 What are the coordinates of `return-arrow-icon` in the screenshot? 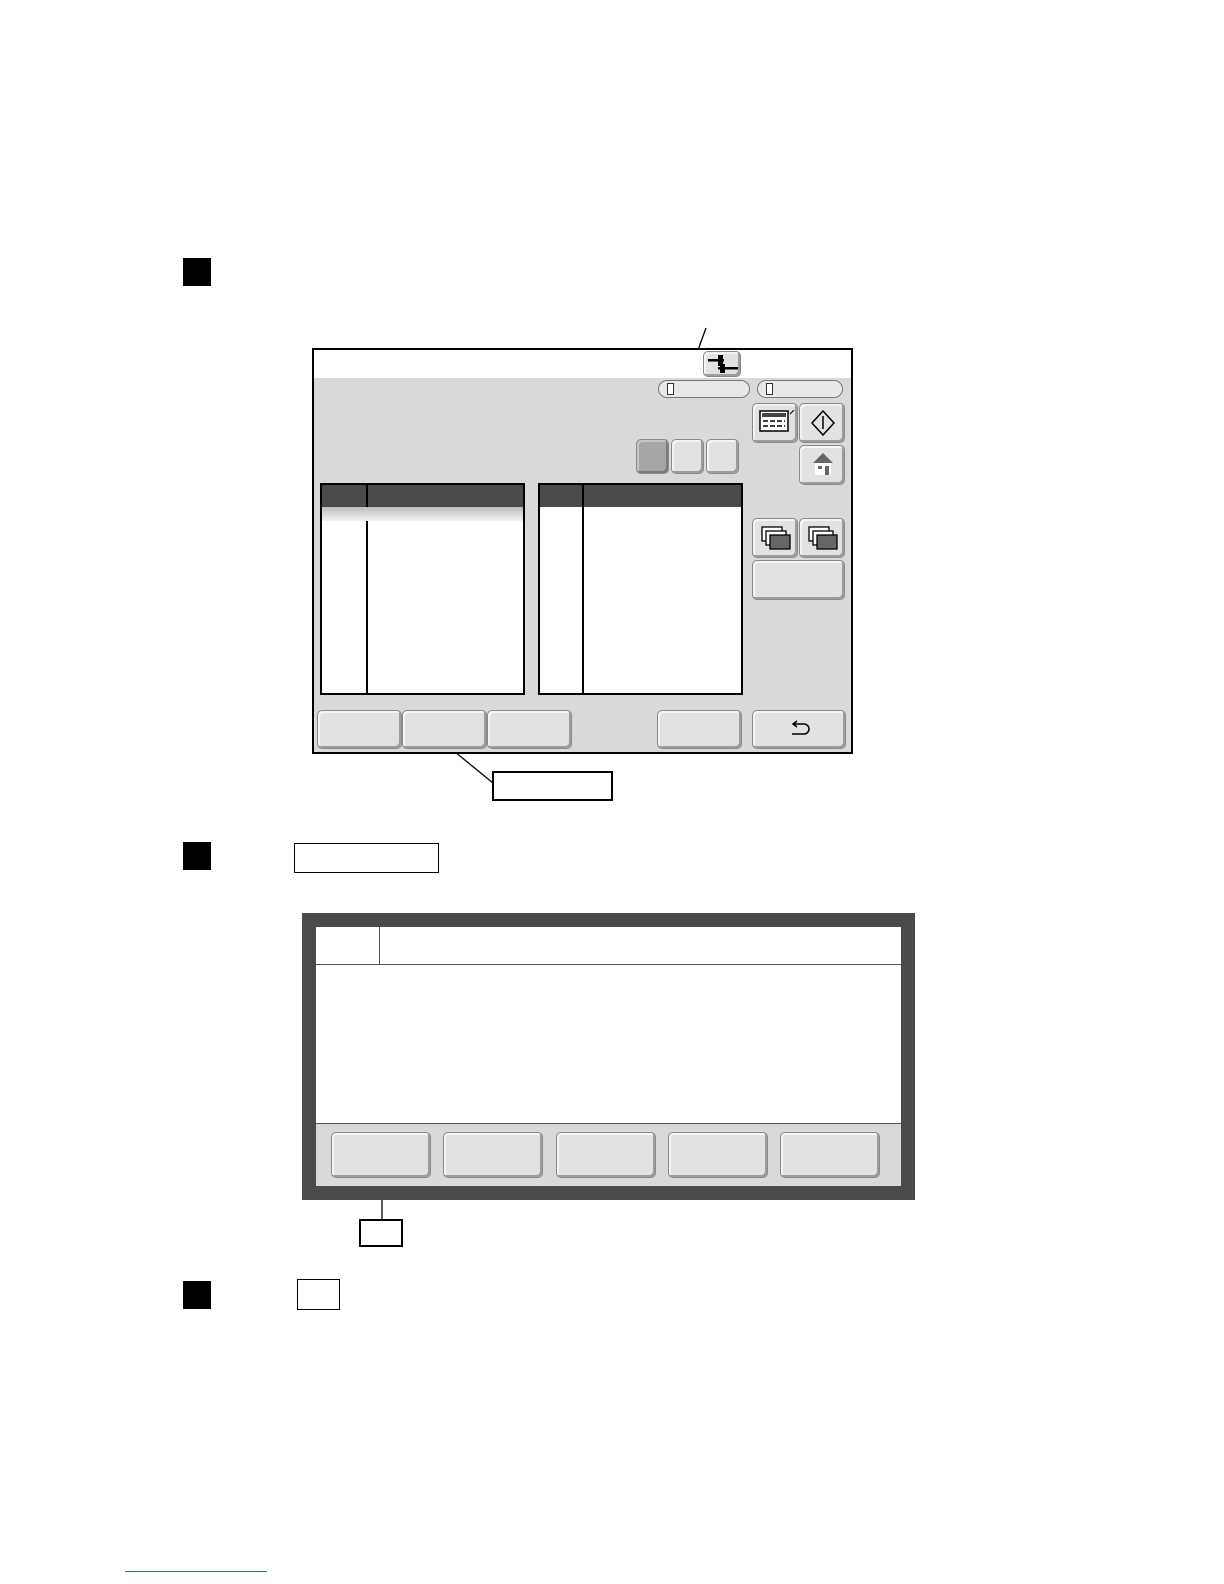 It's located at (800, 729).